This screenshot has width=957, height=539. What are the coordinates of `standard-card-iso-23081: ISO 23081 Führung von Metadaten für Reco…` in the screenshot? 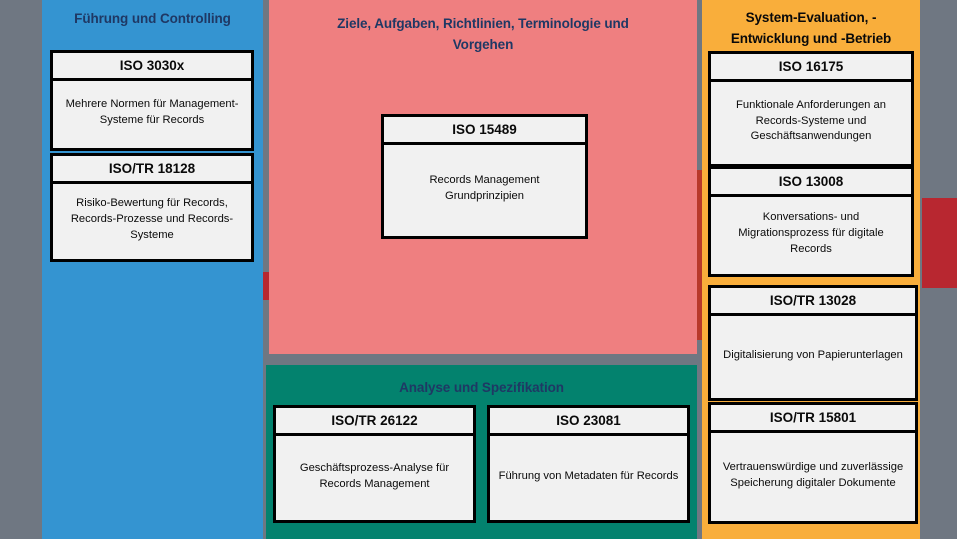 It's located at (588, 464).